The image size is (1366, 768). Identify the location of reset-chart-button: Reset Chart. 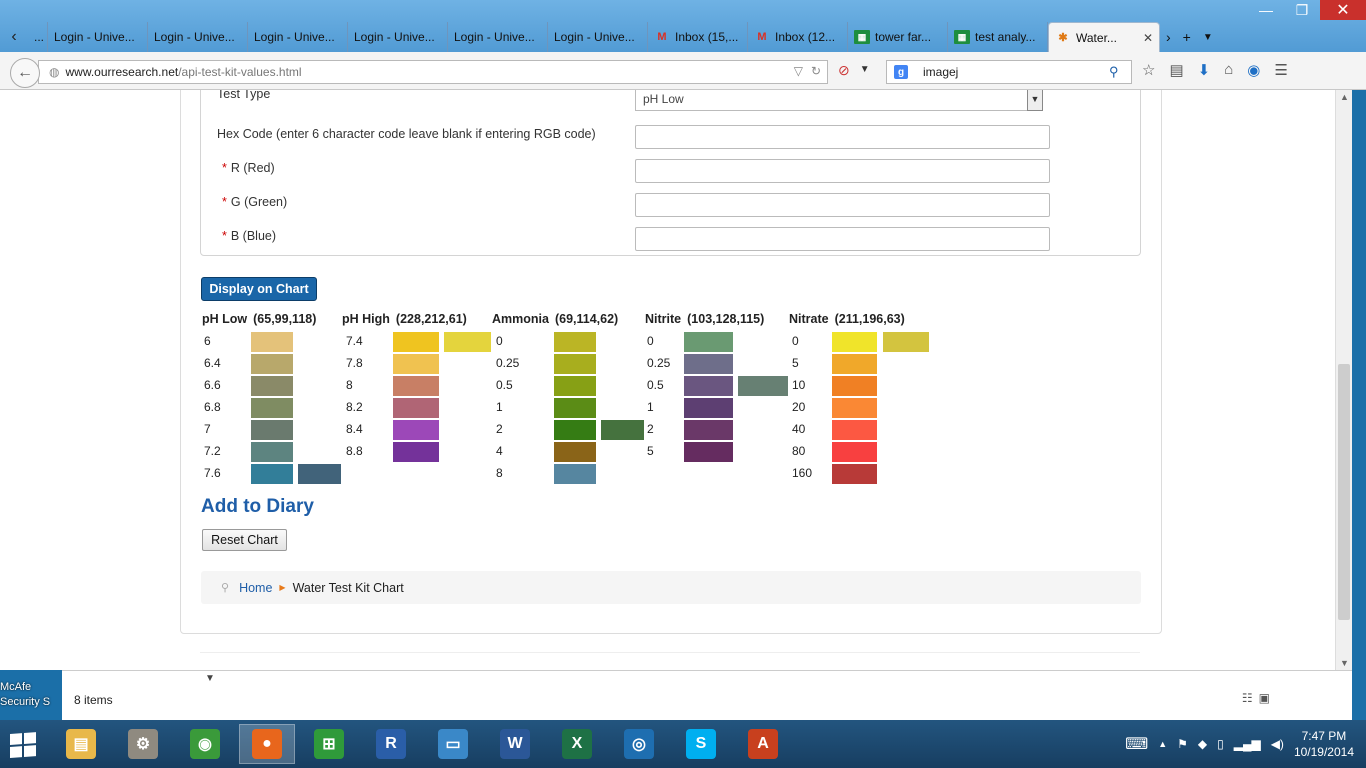
(244, 540).